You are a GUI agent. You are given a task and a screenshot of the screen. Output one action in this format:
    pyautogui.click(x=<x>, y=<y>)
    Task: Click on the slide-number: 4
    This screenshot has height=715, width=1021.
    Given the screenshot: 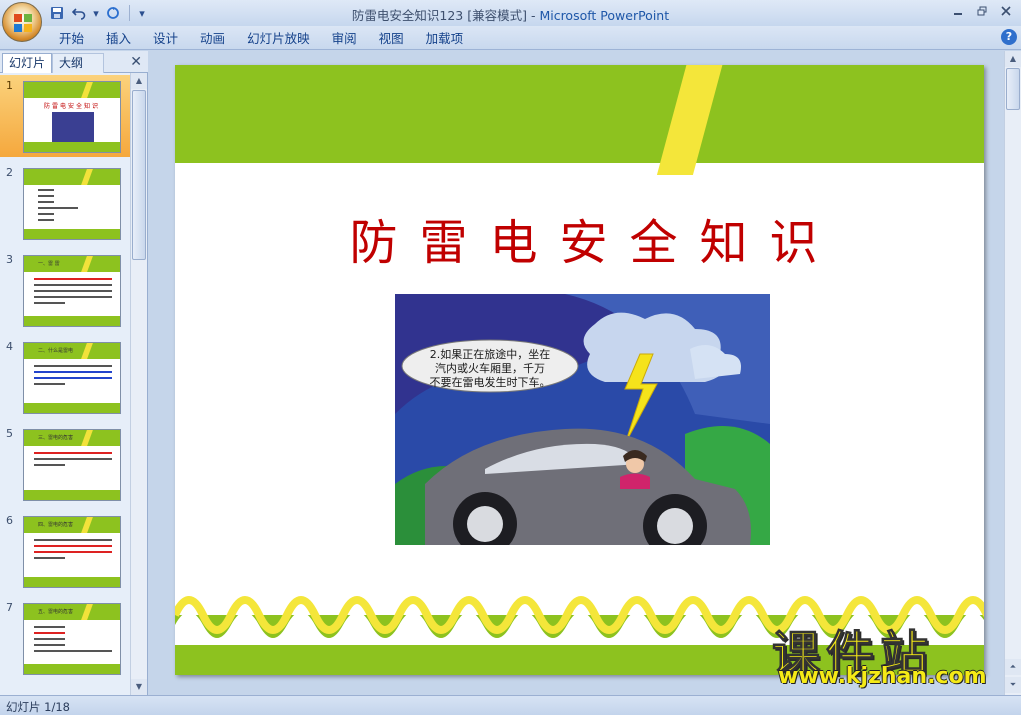 What is the action you would take?
    pyautogui.click(x=9, y=346)
    